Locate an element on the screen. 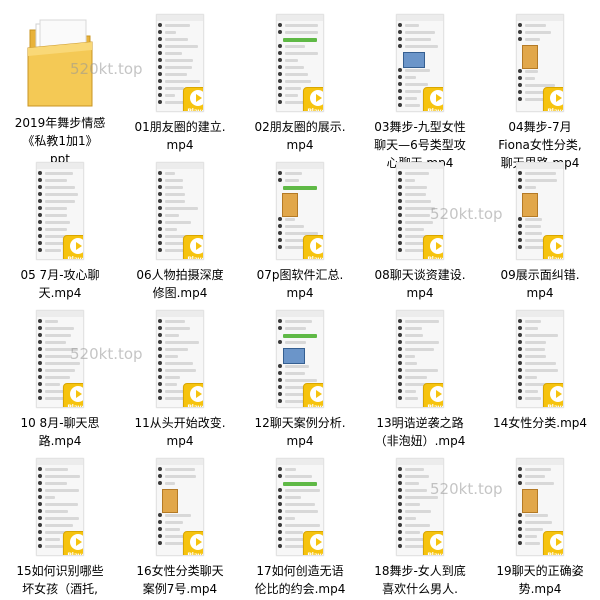 Image resolution: width=600 pixels, height=600 pixels. video-file-item: Player 19聊天的正确姿 势.mp4 is located at coordinates (540, 522).